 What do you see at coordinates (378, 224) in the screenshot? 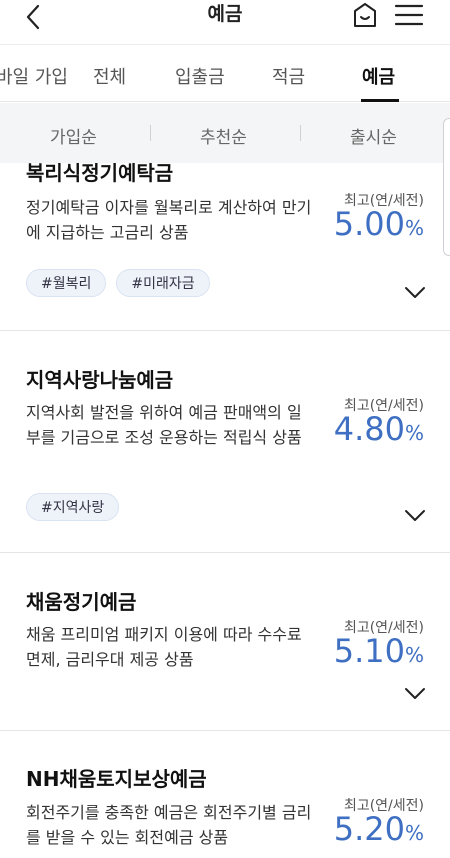
I see `interest-rate: 5.00%` at bounding box center [378, 224].